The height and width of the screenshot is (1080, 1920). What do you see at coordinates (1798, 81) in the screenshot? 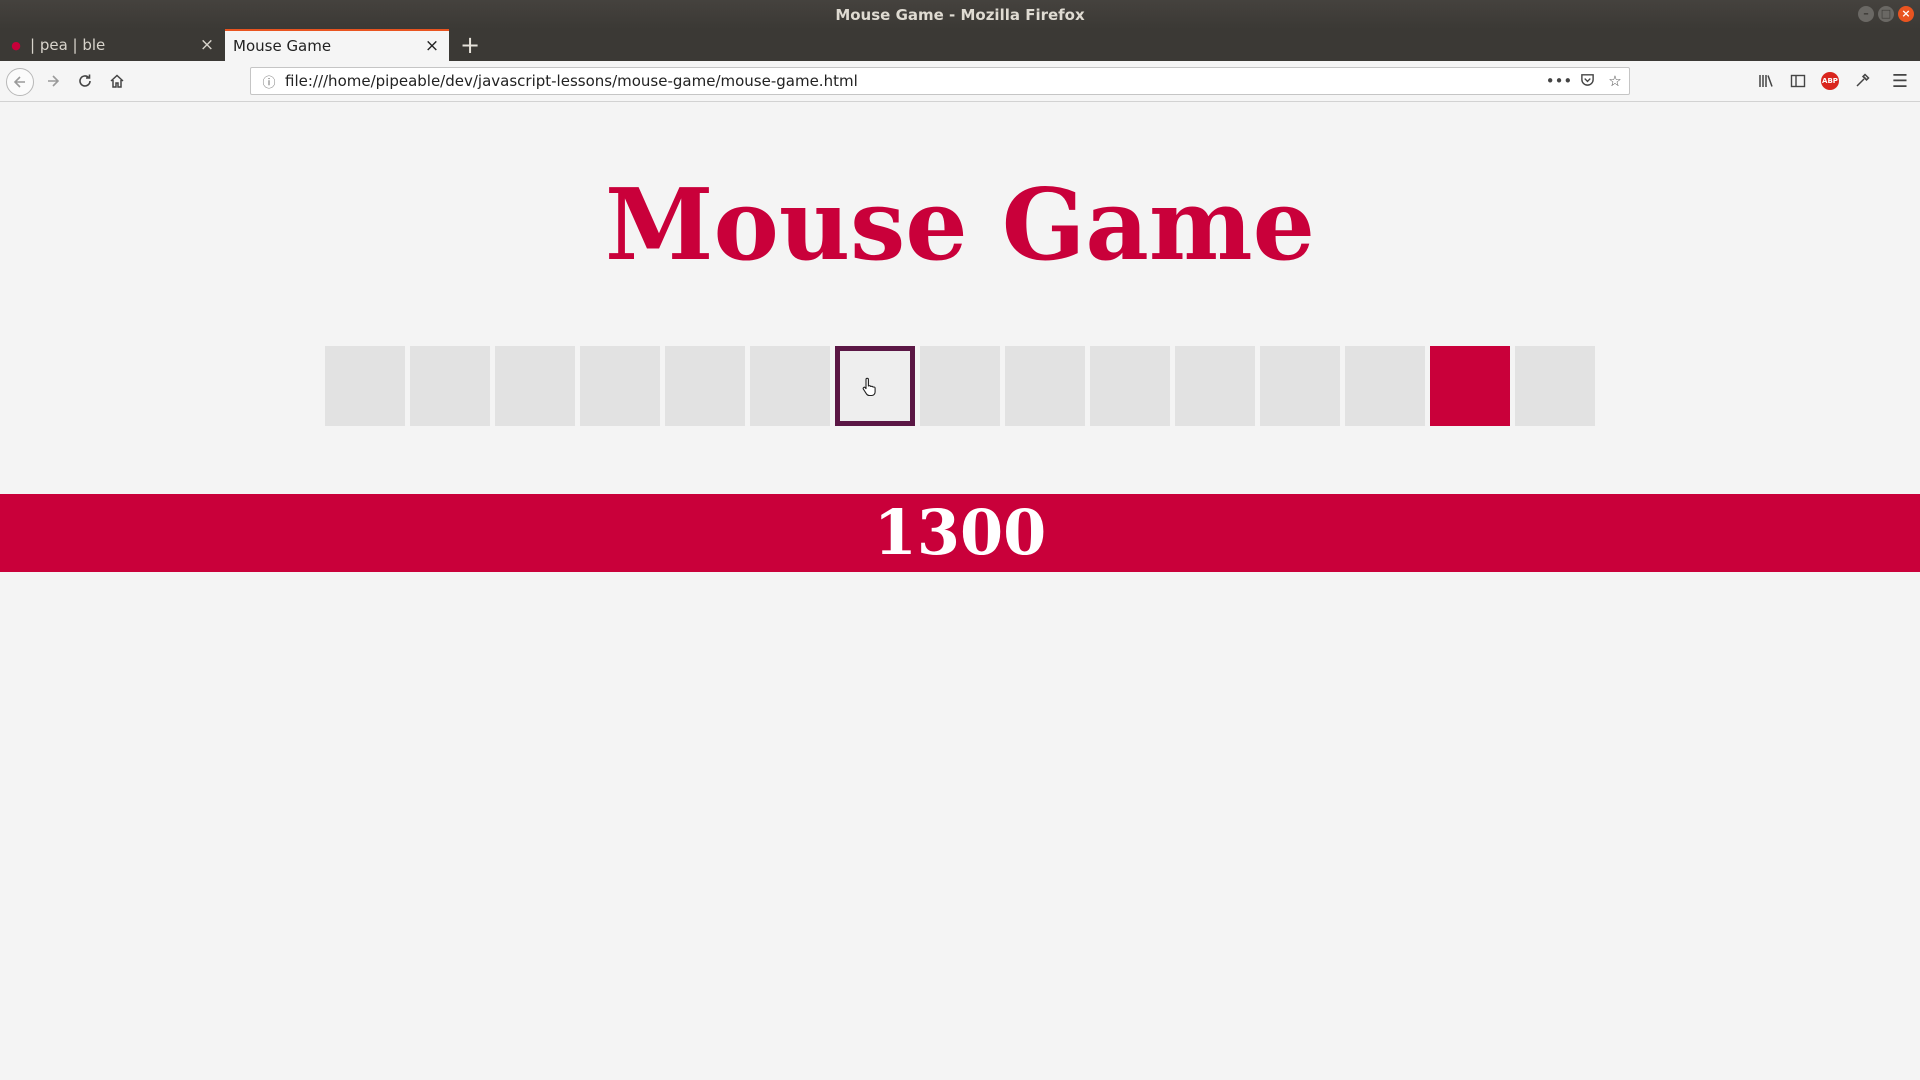
I see `sidebar-icon` at bounding box center [1798, 81].